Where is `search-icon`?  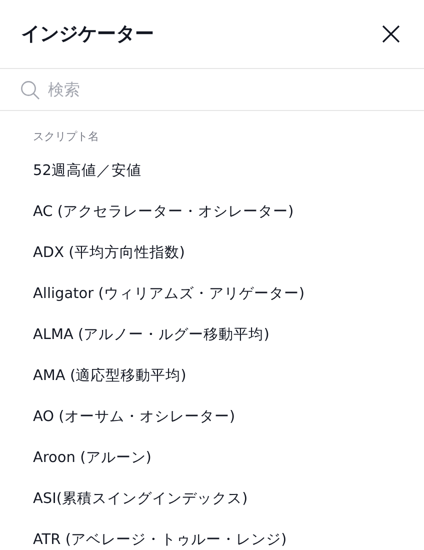
search-icon is located at coordinates (30, 90).